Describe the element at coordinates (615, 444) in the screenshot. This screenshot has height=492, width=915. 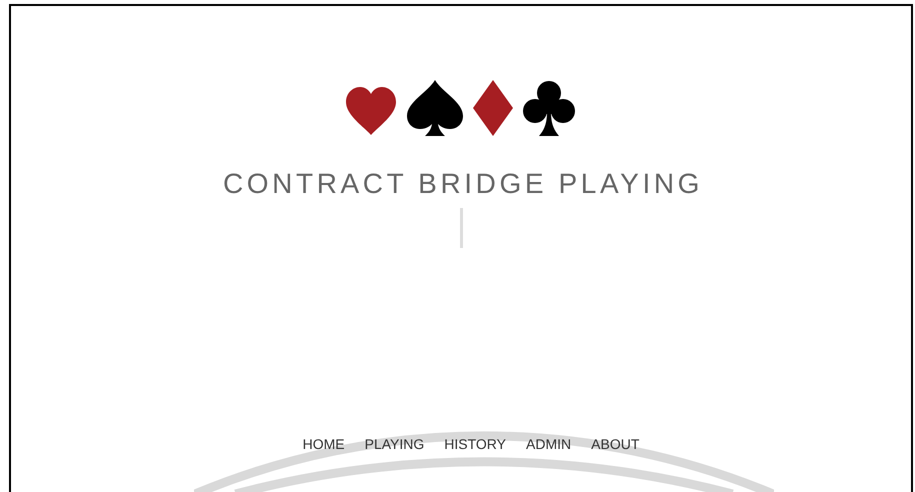
I see `nav-link: ABOUT` at that location.